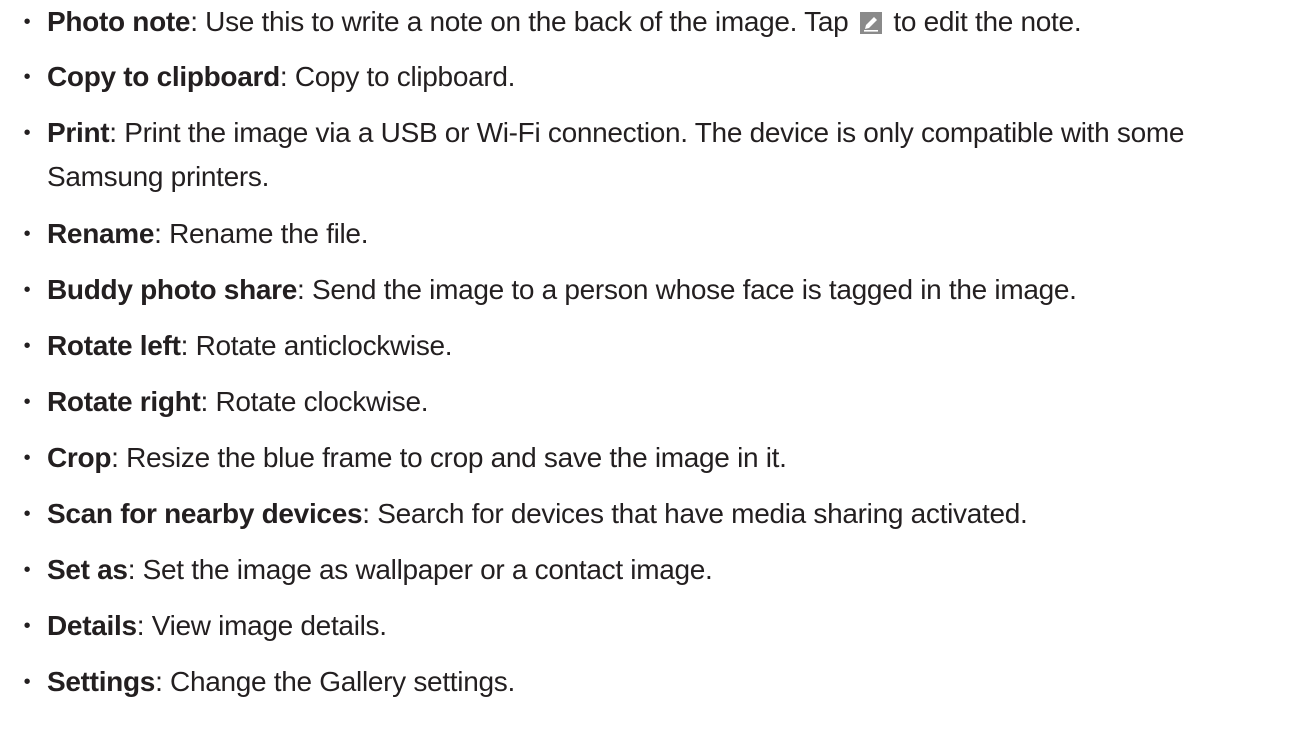 The width and height of the screenshot is (1302, 745). I want to click on list-item-rotate-right: • Rotate right: Rotate clockwise., so click(651, 402).